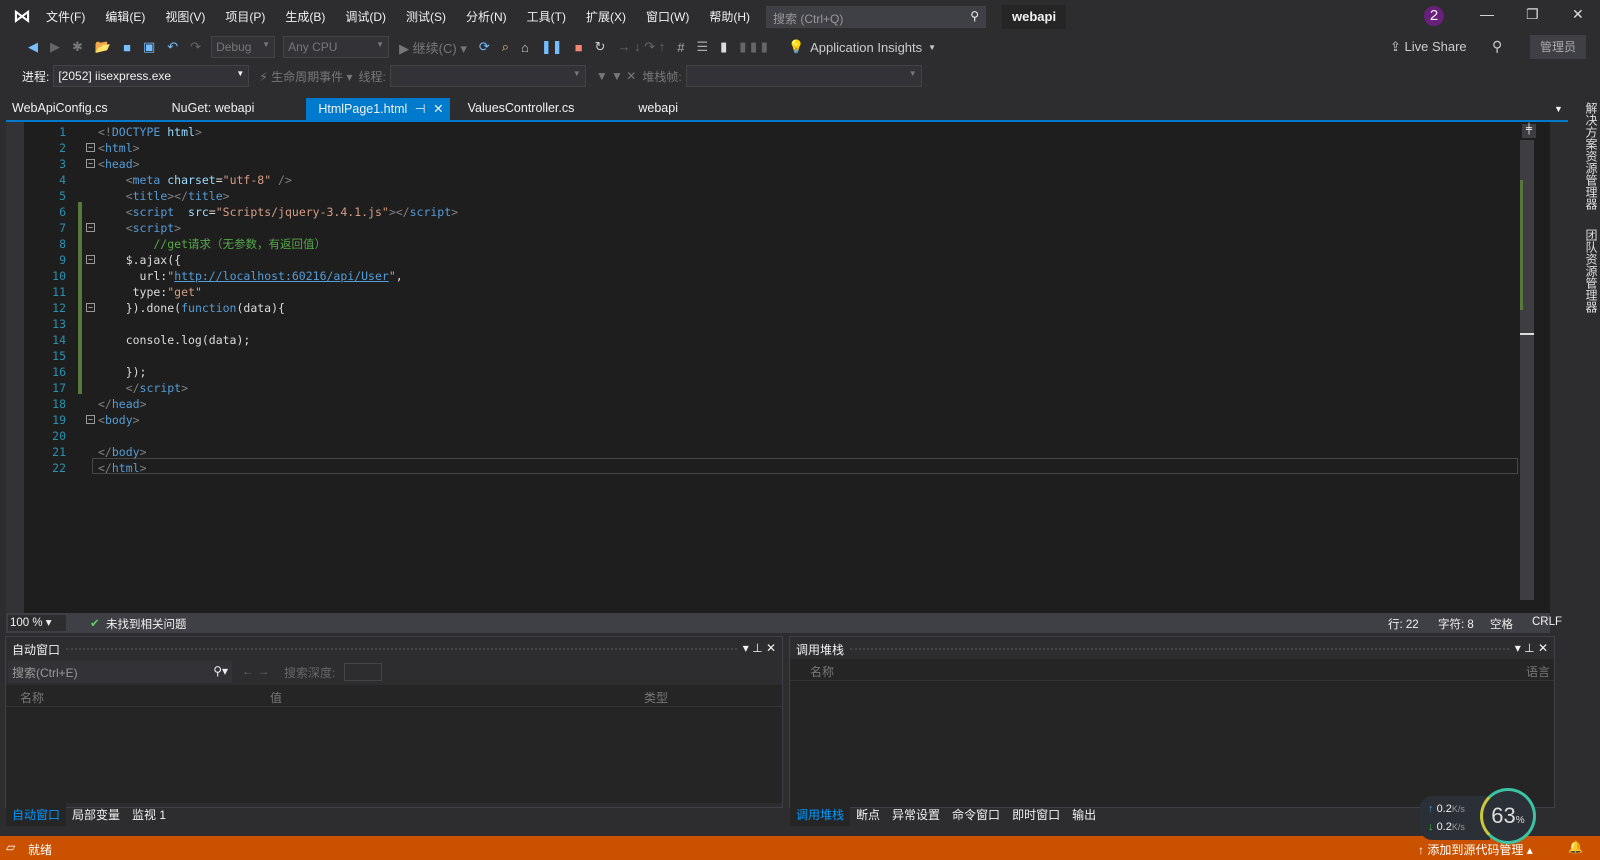 The height and width of the screenshot is (860, 1600). What do you see at coordinates (1547, 622) in the screenshot?
I see `eol-indicator: CRLF` at bounding box center [1547, 622].